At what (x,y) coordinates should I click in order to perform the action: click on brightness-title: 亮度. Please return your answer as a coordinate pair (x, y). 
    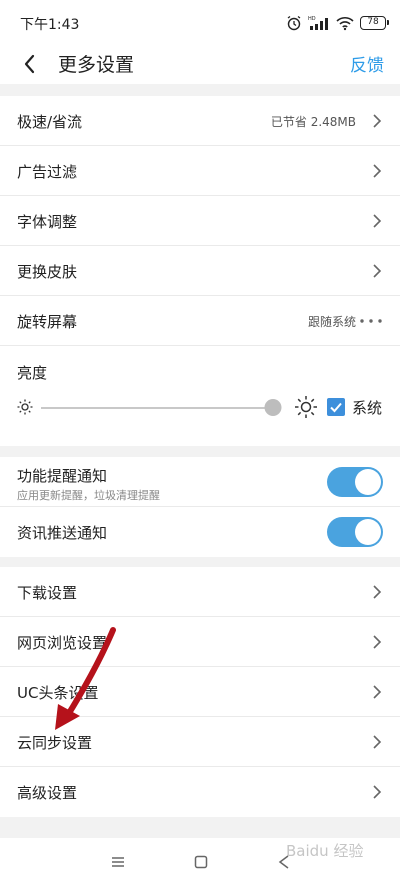
    Looking at the image, I should click on (32, 373).